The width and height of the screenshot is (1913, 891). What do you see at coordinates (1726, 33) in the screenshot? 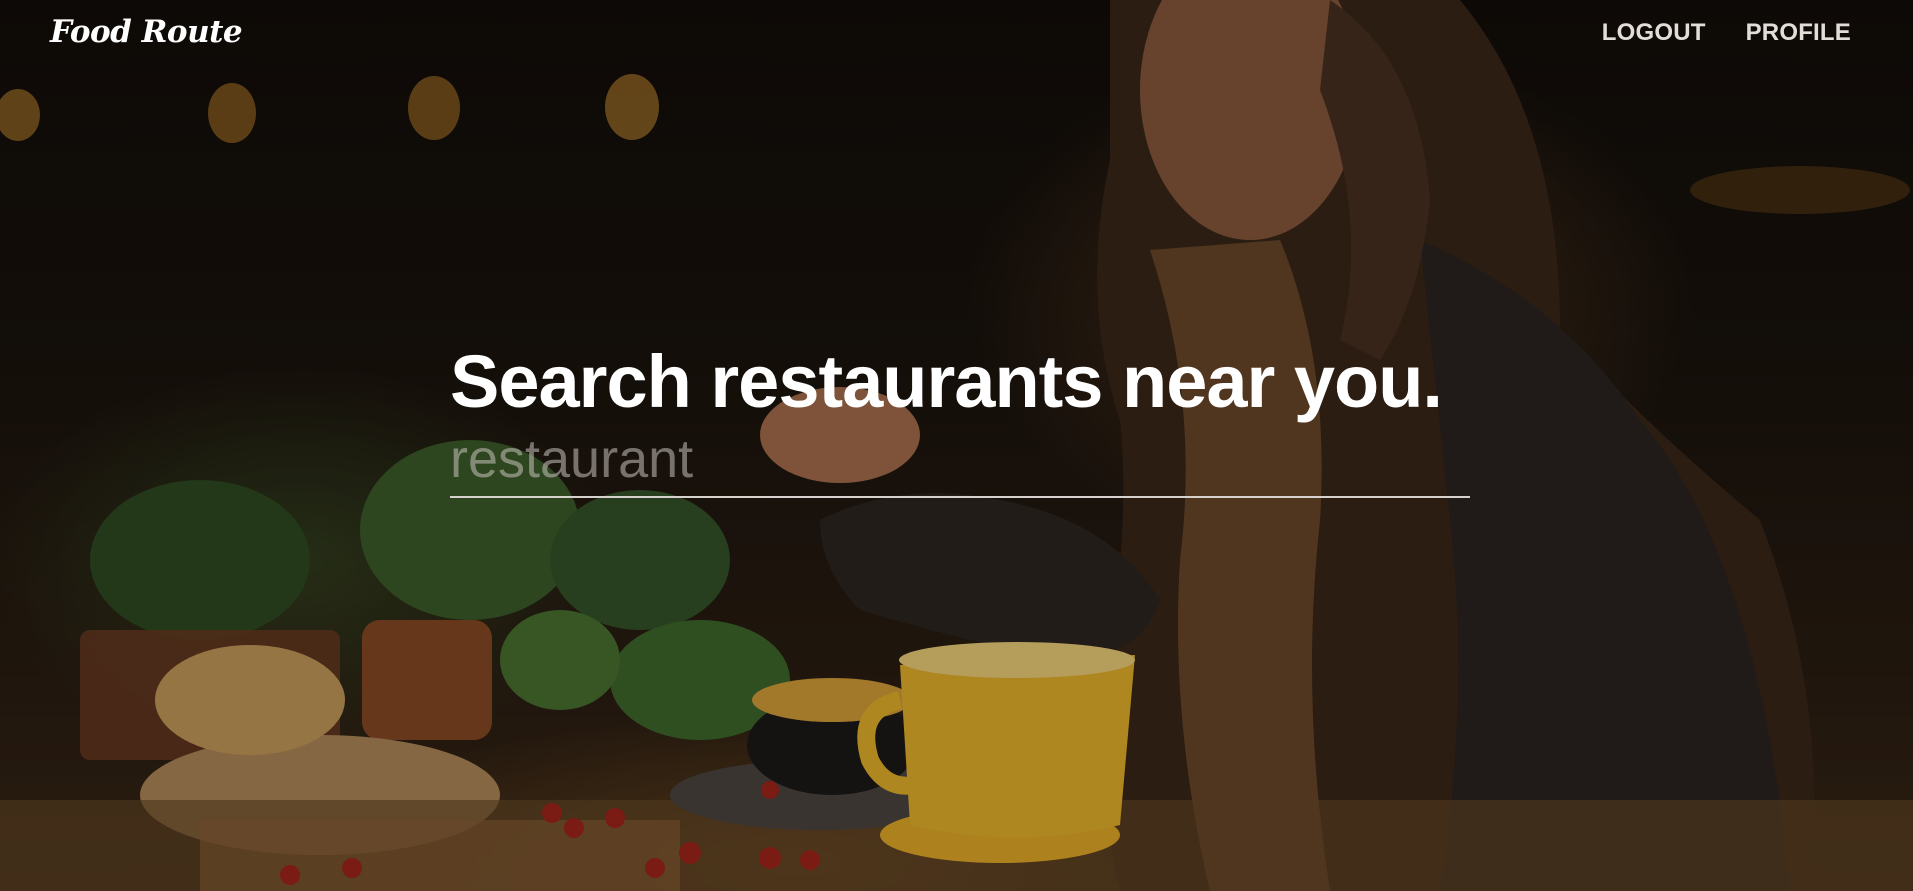
I see `nav-links: LOGOUT PROFILE` at bounding box center [1726, 33].